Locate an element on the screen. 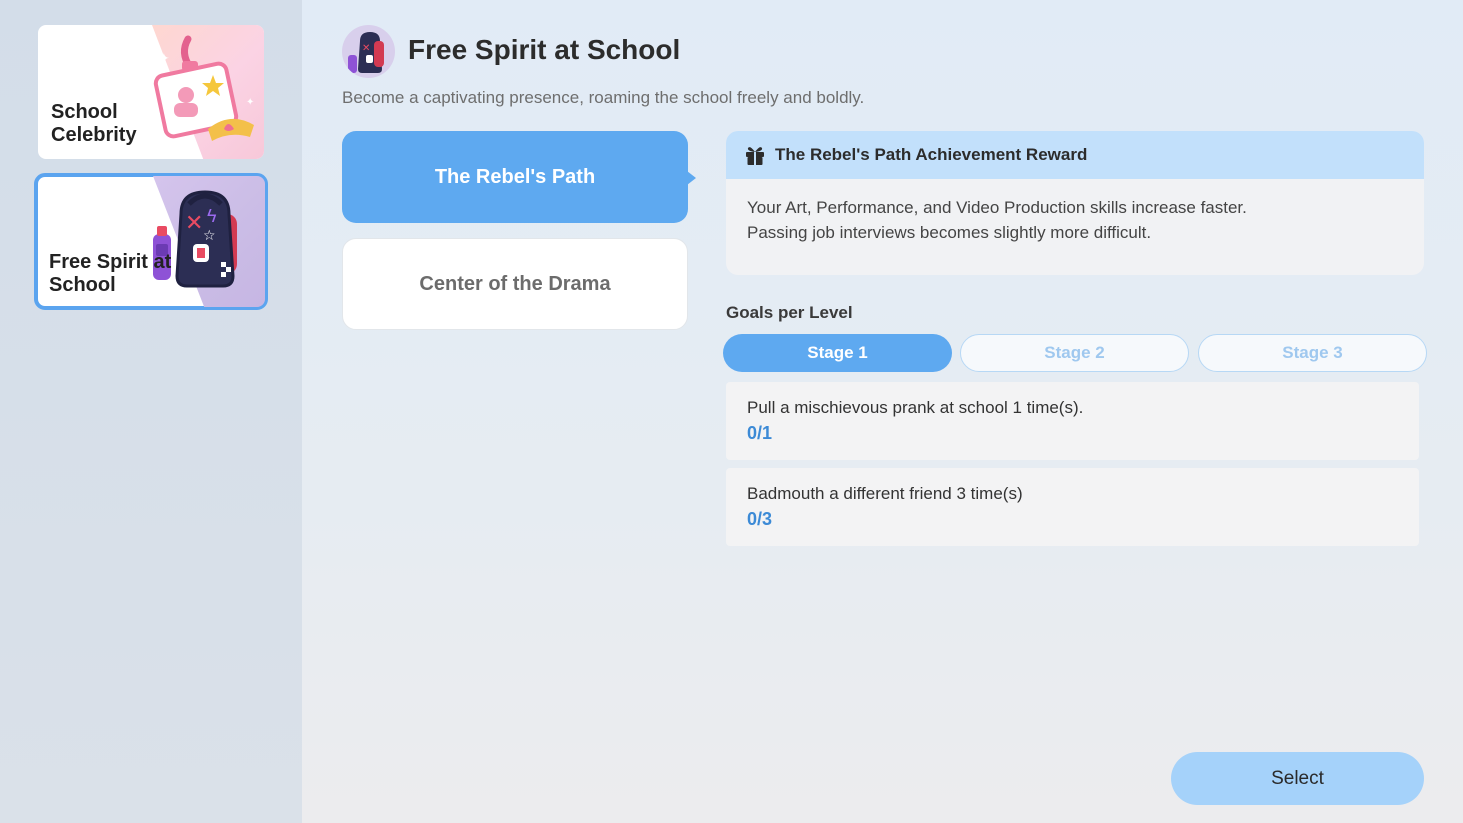  card-free-spirit-at-school: ✕ ϟ ☆ Free Spirit at School is located at coordinates (151, 241).